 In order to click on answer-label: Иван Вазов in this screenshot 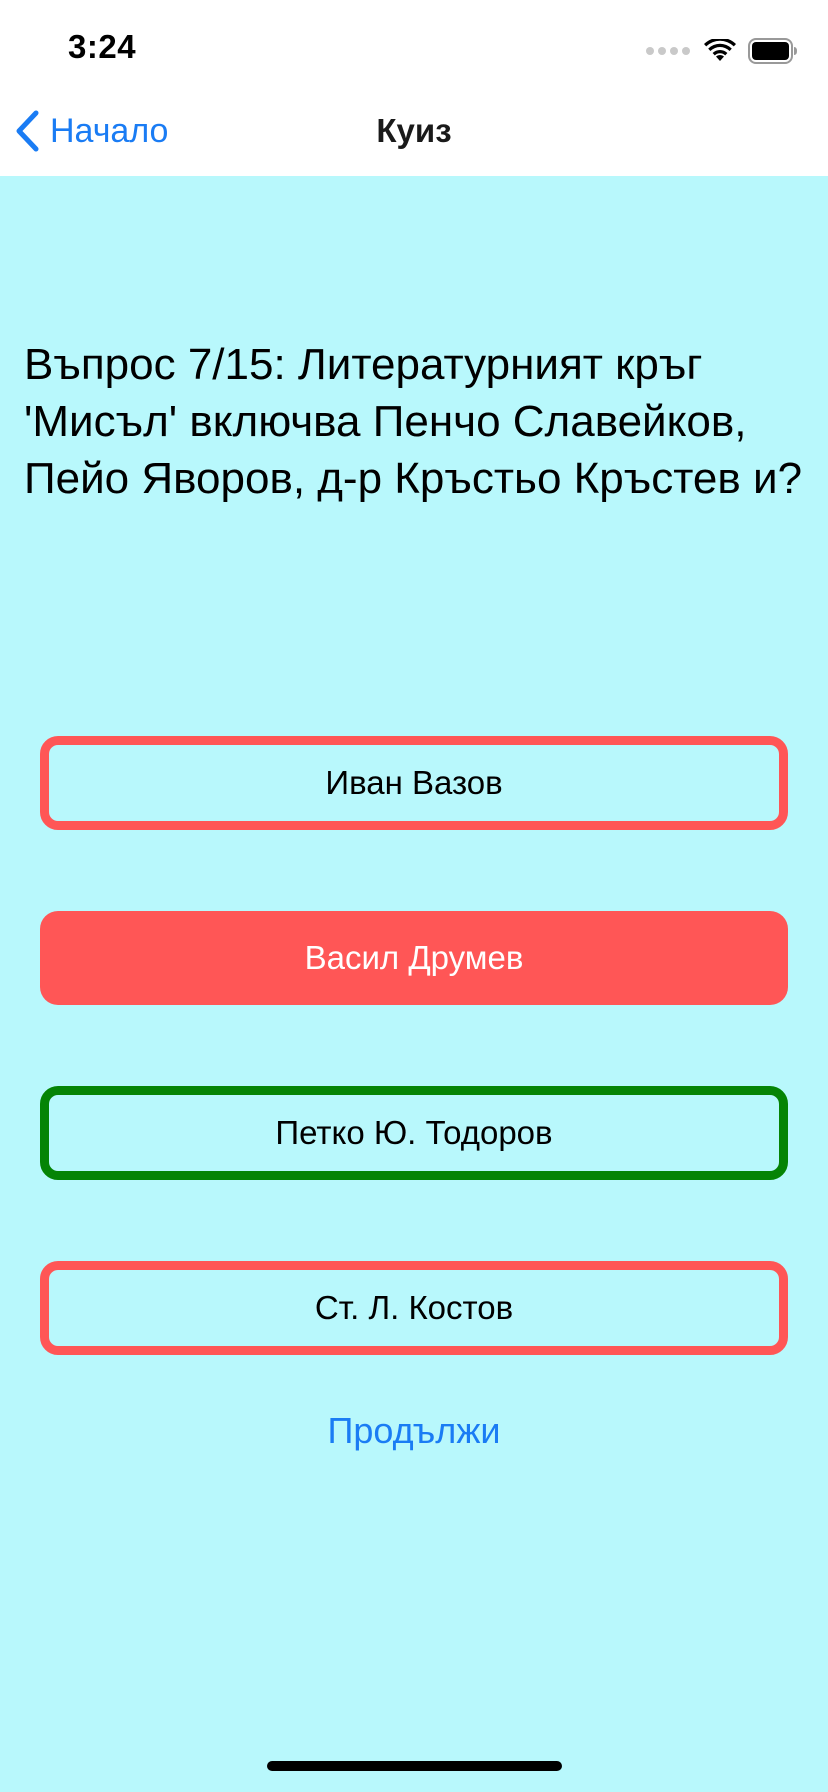, I will do `click(414, 782)`.